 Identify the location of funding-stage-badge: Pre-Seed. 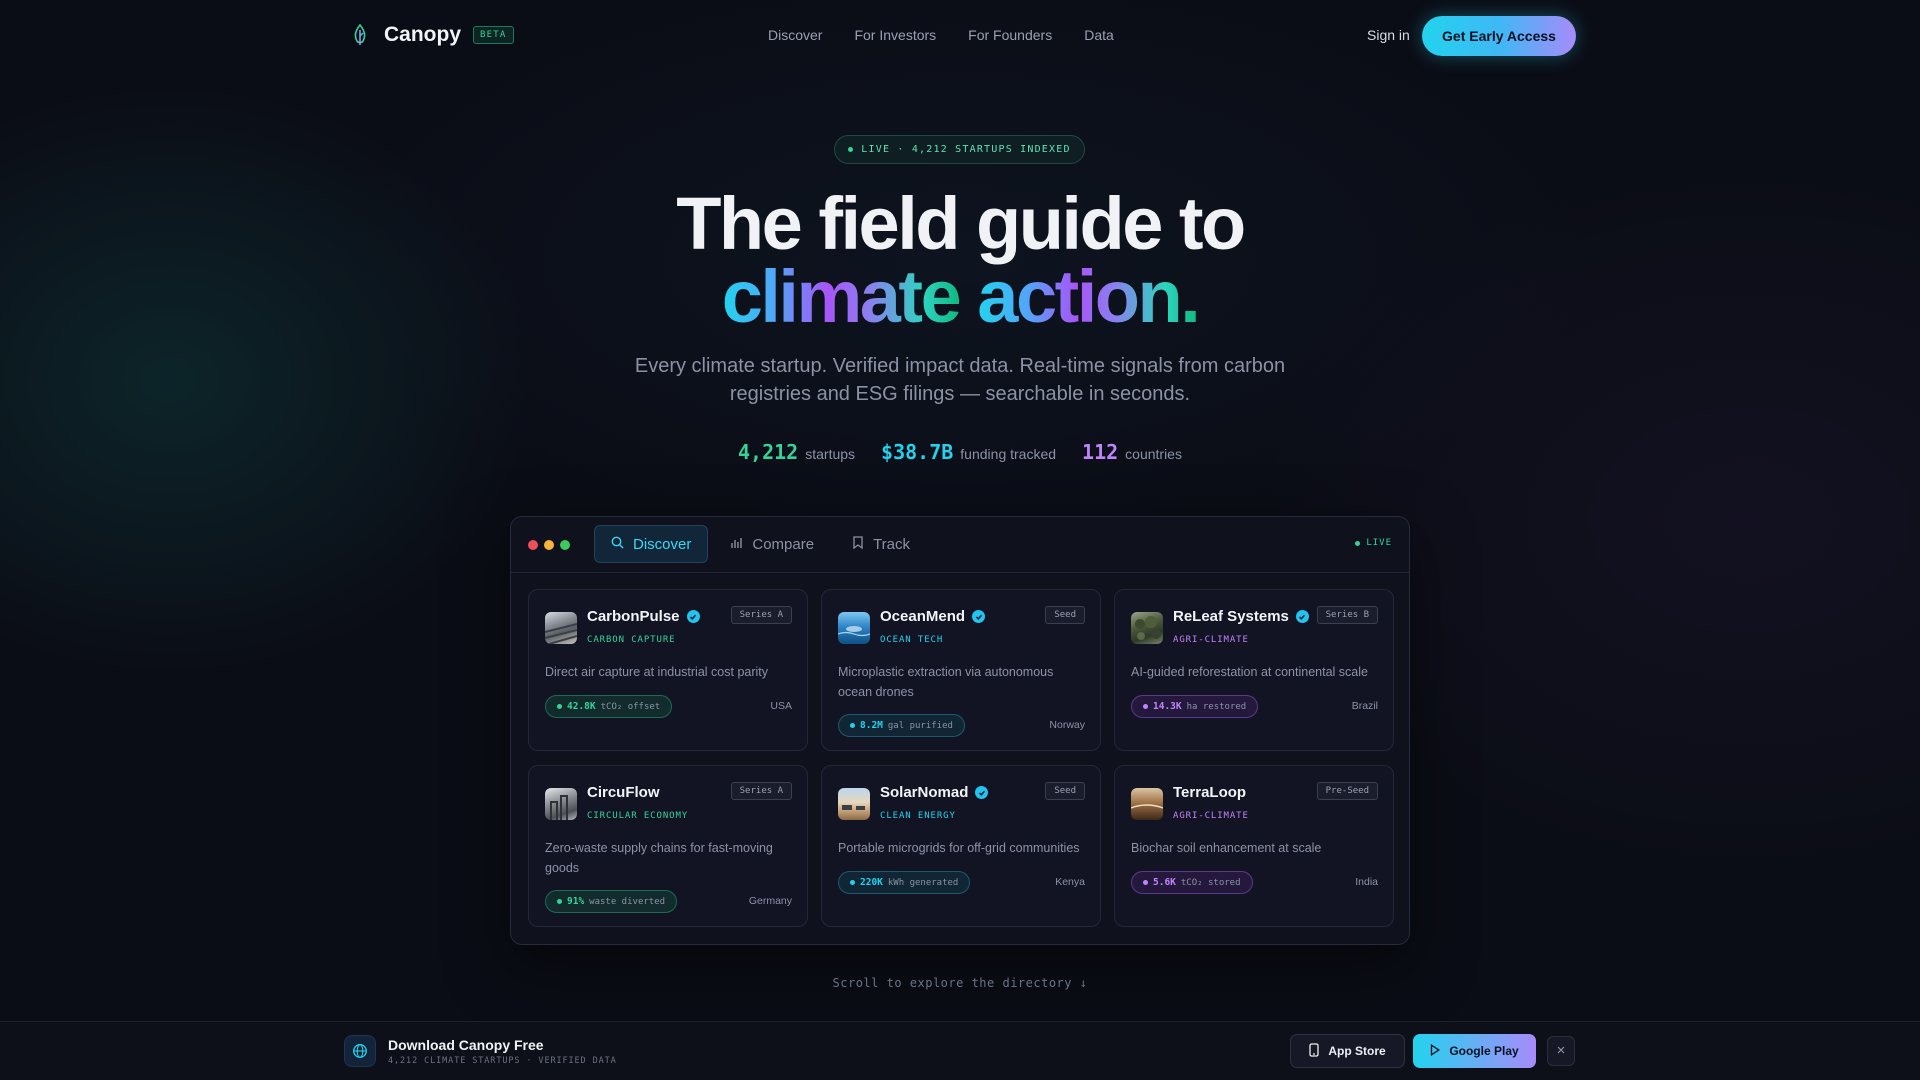
(1347, 791).